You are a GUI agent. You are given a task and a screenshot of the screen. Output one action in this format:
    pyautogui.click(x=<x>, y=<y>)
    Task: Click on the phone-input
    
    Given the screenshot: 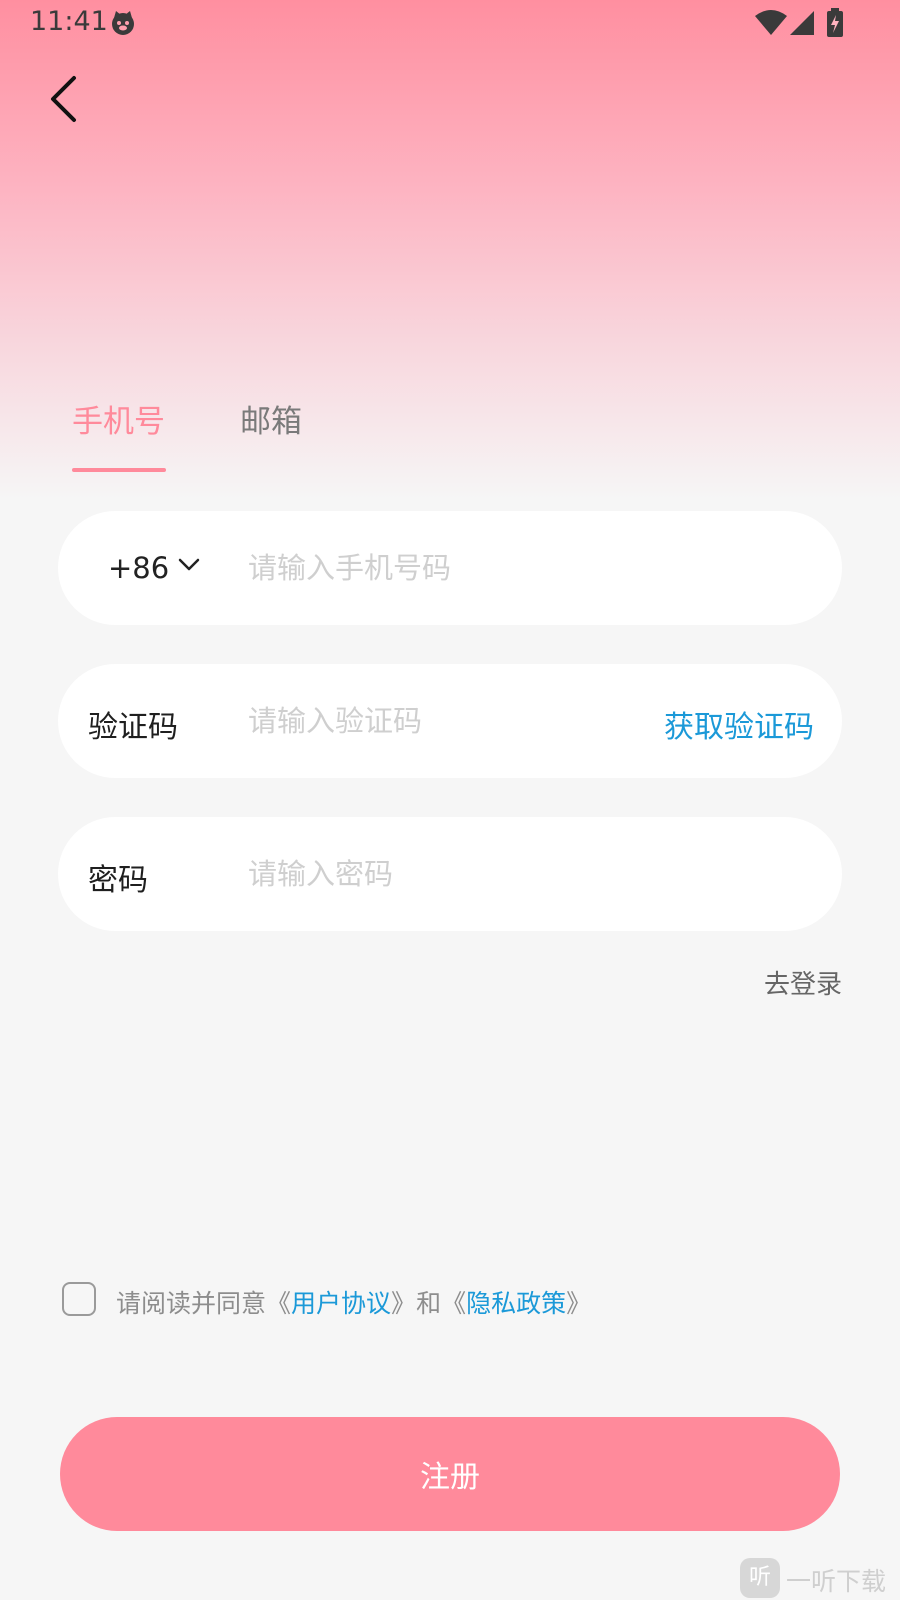 What is the action you would take?
    pyautogui.click(x=438, y=568)
    